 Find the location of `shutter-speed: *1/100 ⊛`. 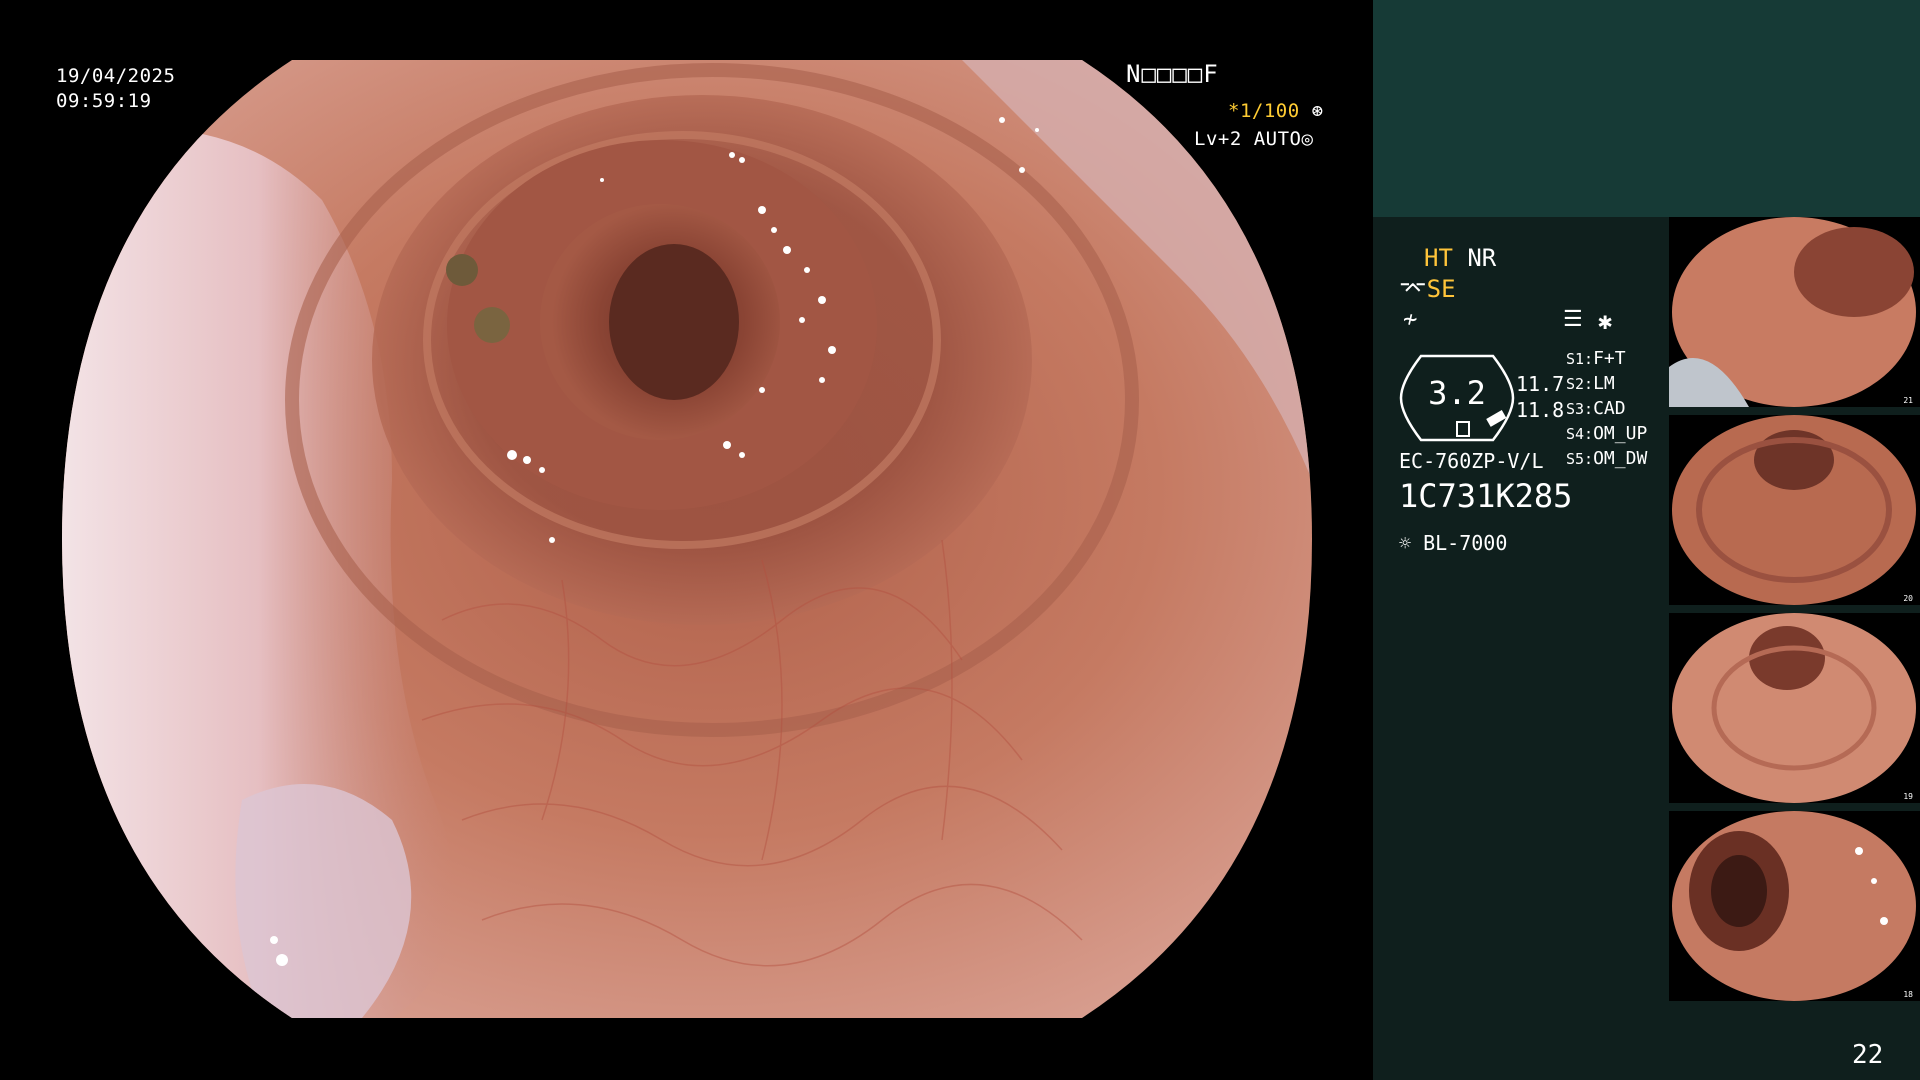

shutter-speed: *1/100 ⊛ is located at coordinates (1276, 111).